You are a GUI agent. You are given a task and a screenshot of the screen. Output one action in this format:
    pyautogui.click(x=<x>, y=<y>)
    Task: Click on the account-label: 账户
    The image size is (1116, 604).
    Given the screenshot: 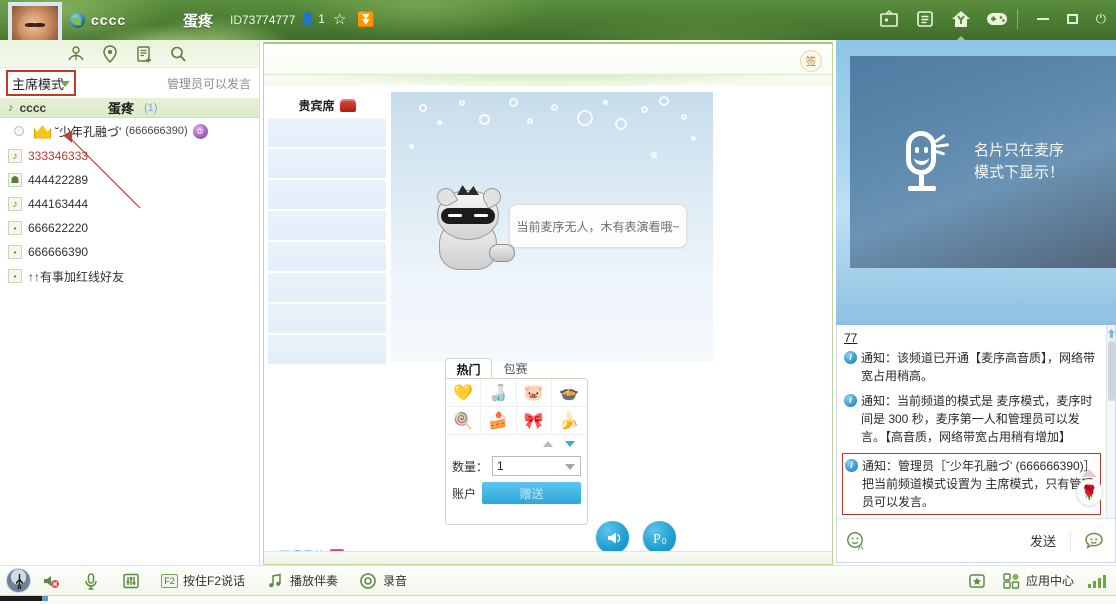 What is the action you would take?
    pyautogui.click(x=464, y=493)
    